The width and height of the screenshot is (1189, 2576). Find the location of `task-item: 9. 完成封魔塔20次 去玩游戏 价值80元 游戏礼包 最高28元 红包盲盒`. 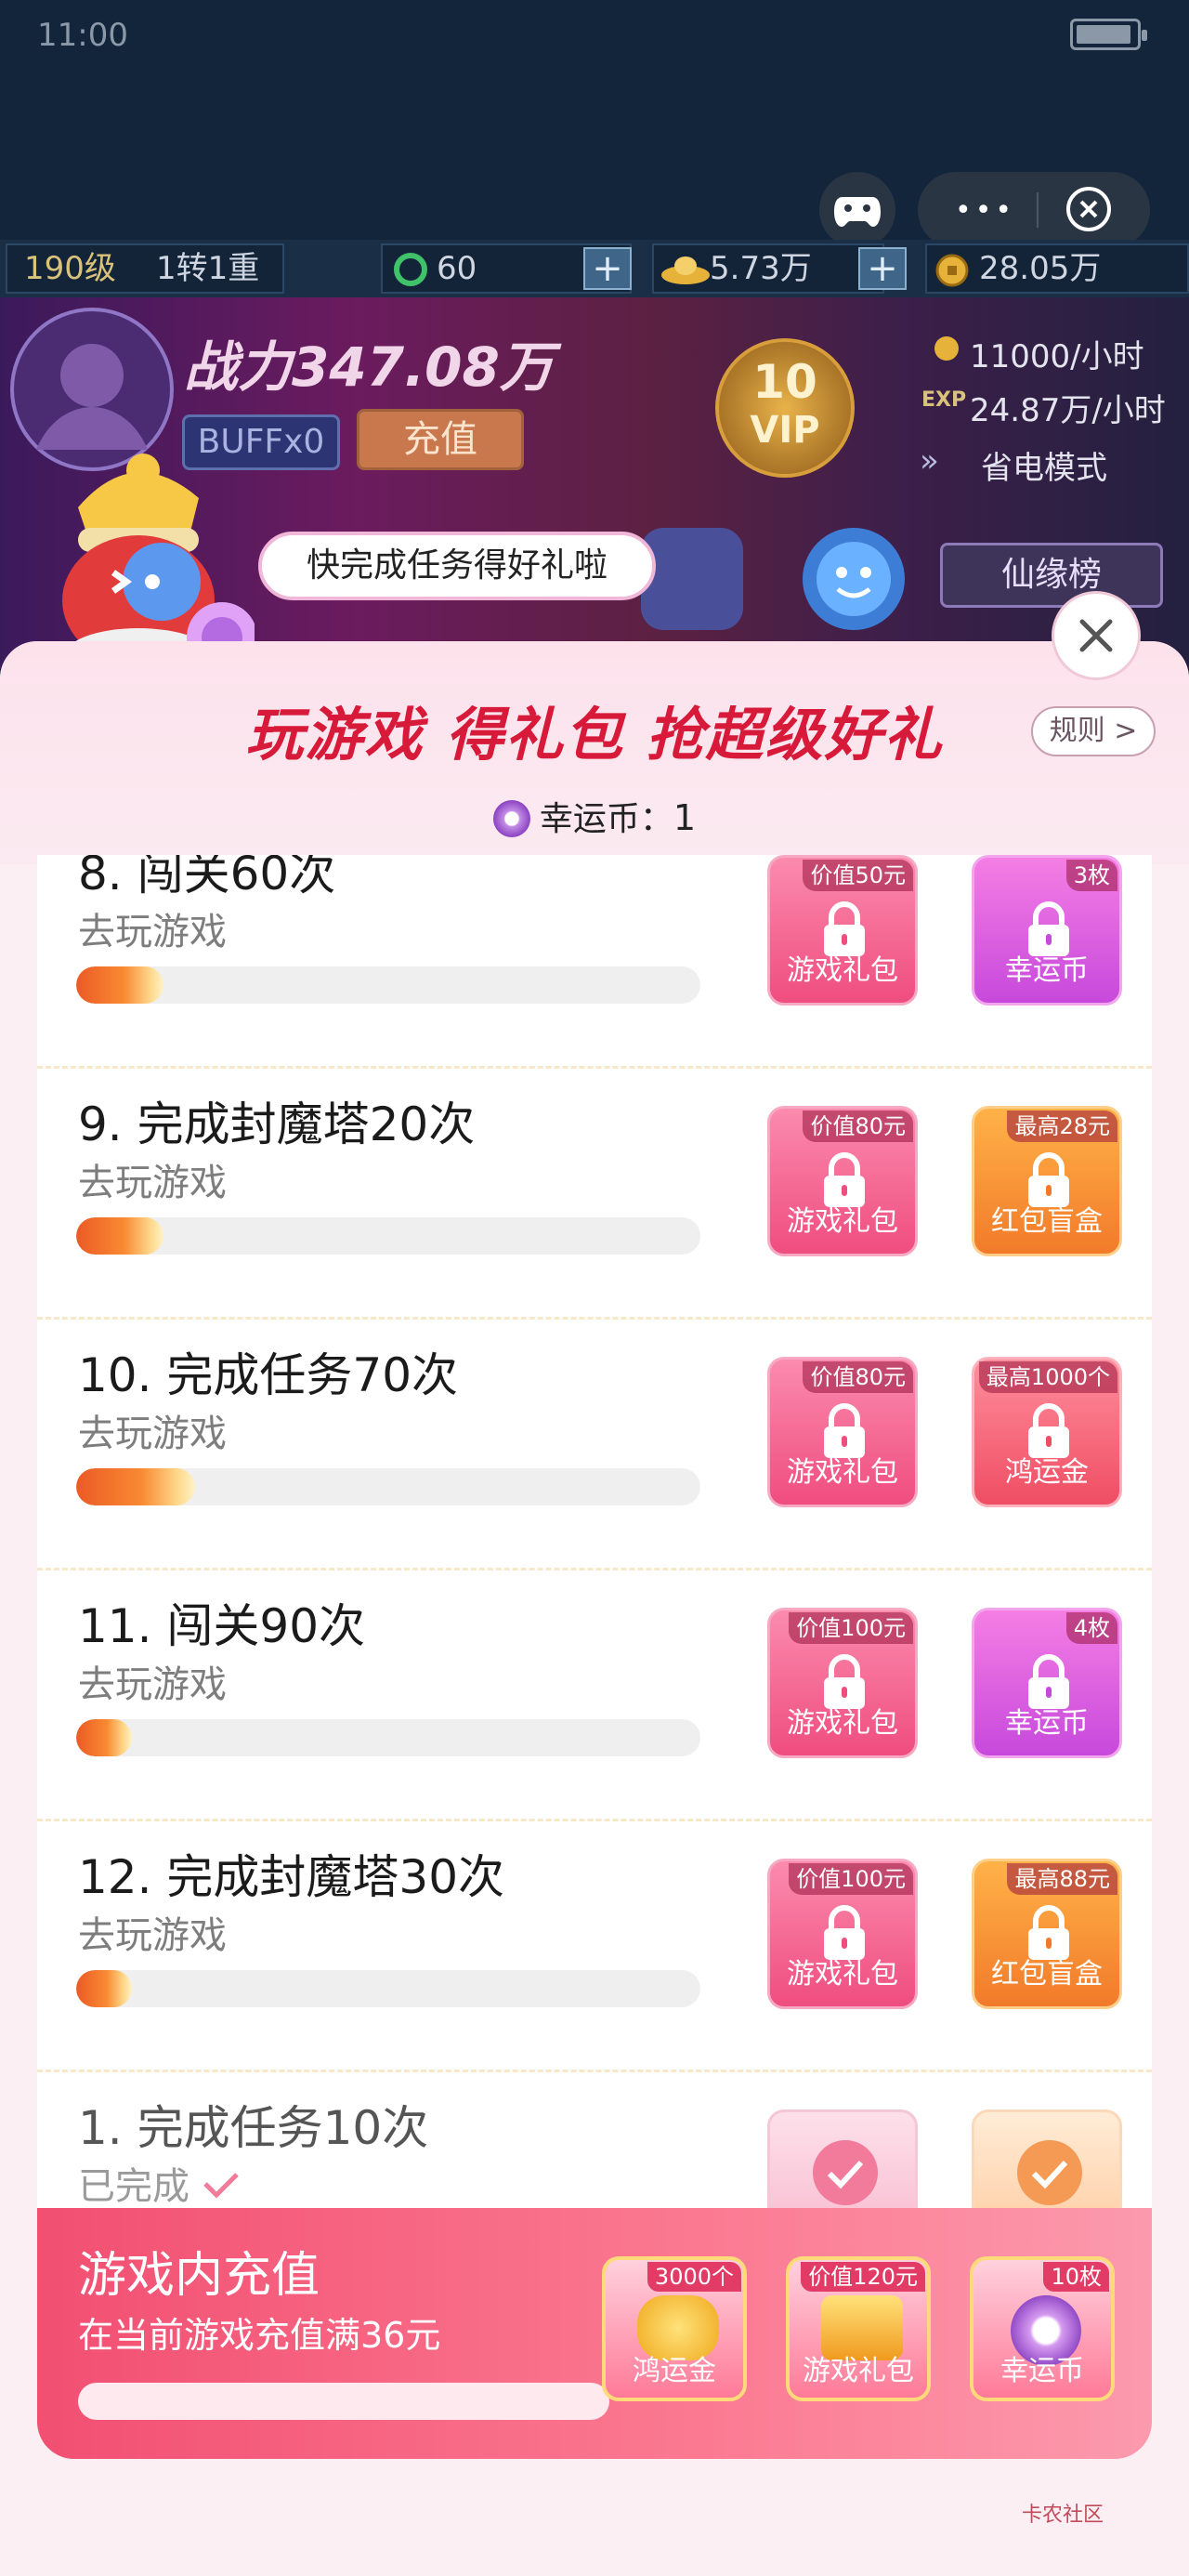

task-item: 9. 完成封魔塔20次 去玩游戏 价值80元 游戏礼包 最高28元 红包盲盒 is located at coordinates (594, 1194).